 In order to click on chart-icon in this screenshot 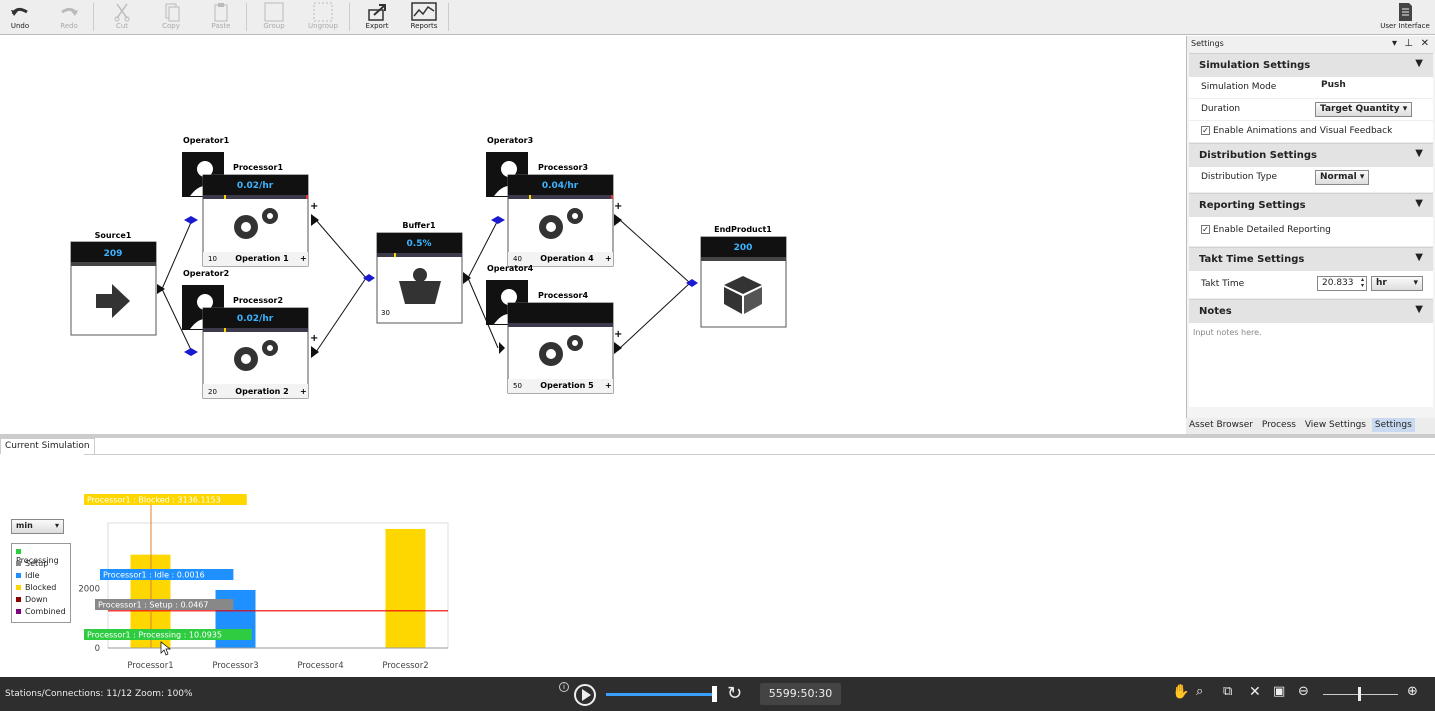, I will do `click(424, 11)`.